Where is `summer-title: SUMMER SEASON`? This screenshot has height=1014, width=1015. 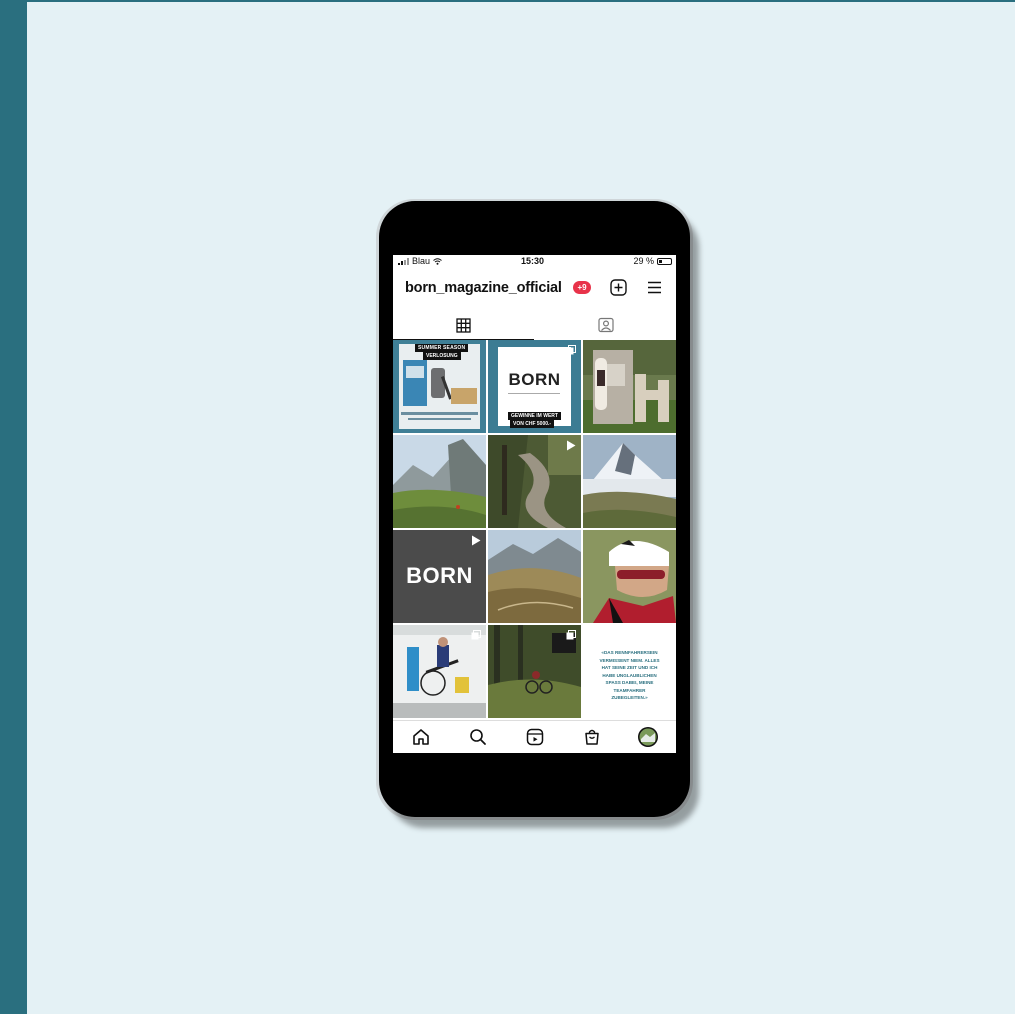 summer-title: SUMMER SEASON is located at coordinates (442, 348).